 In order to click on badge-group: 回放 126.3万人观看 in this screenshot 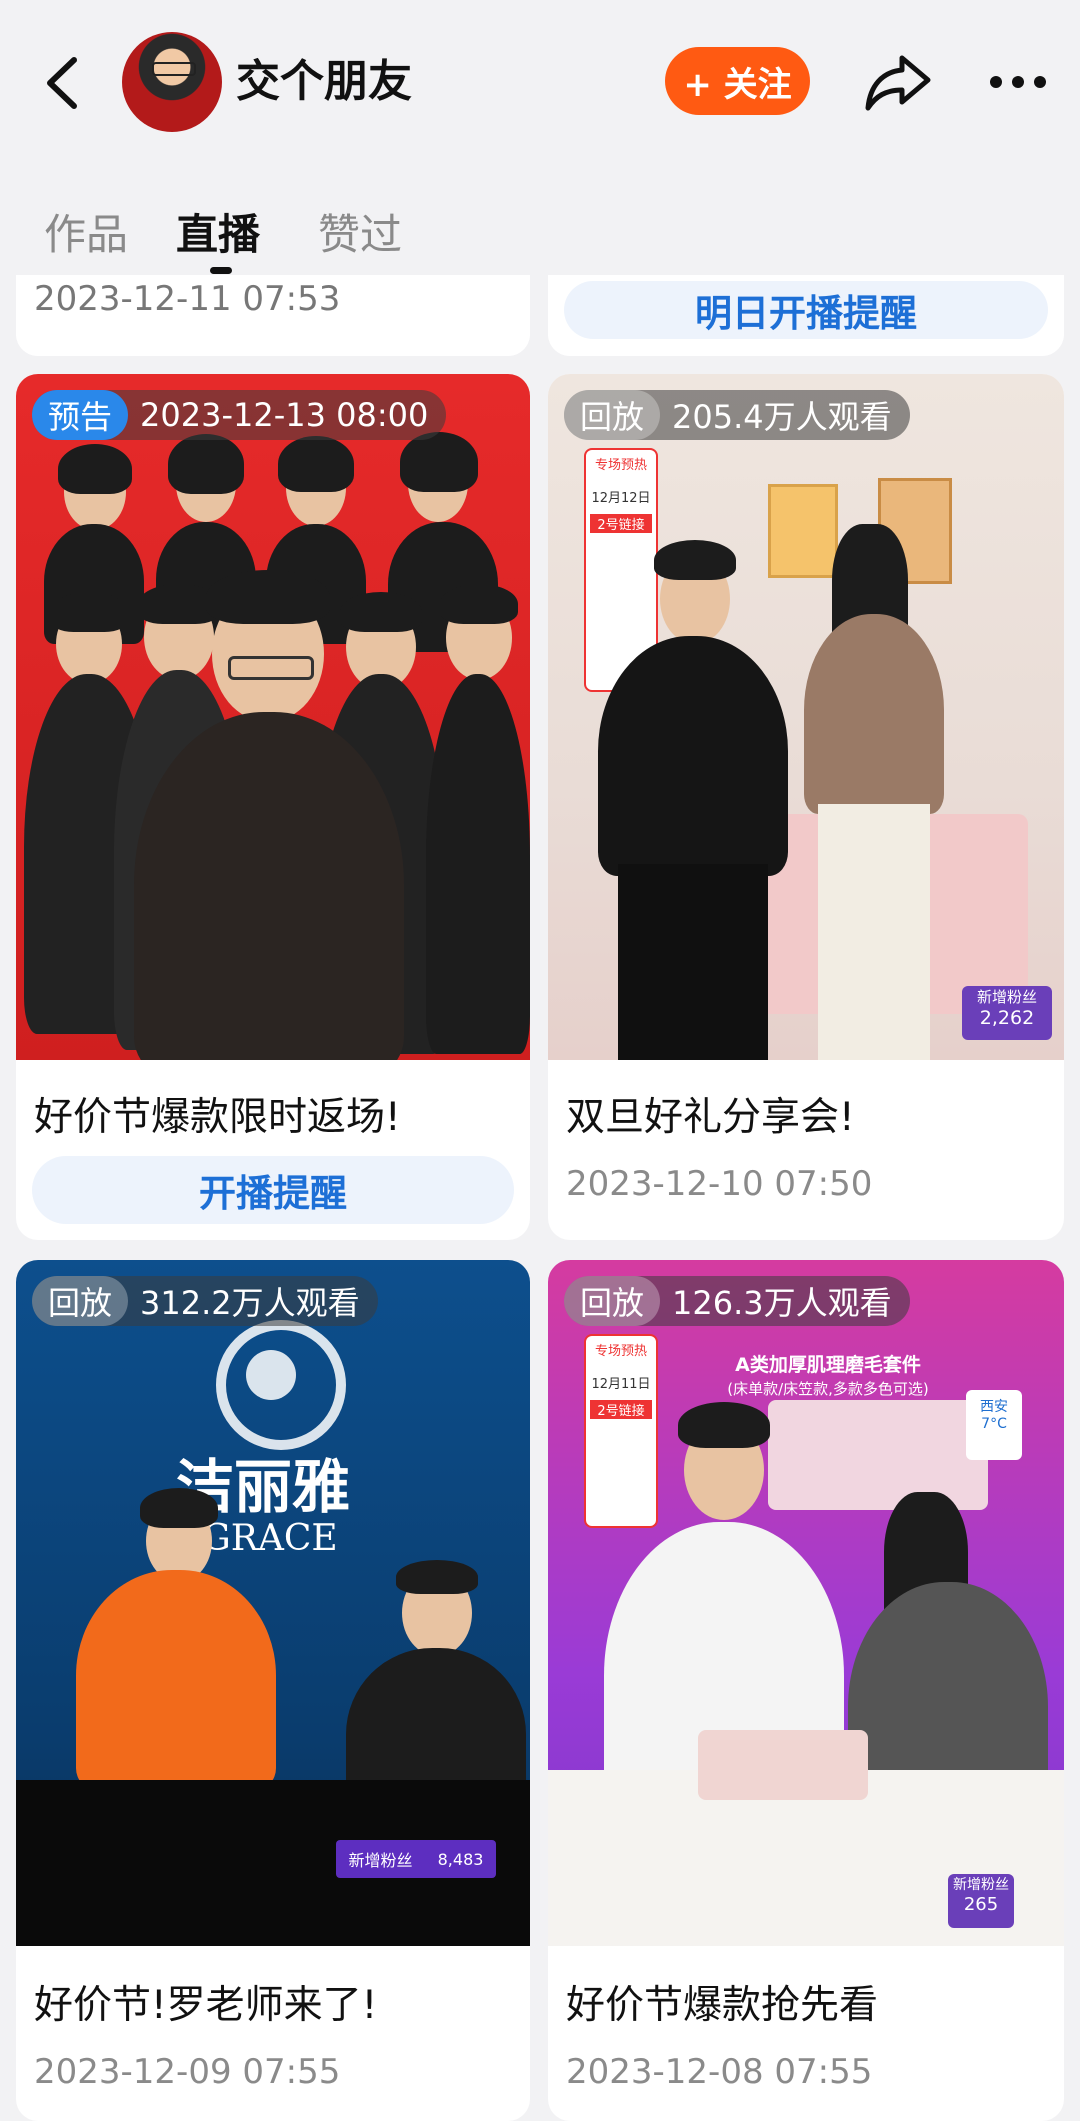, I will do `click(737, 1301)`.